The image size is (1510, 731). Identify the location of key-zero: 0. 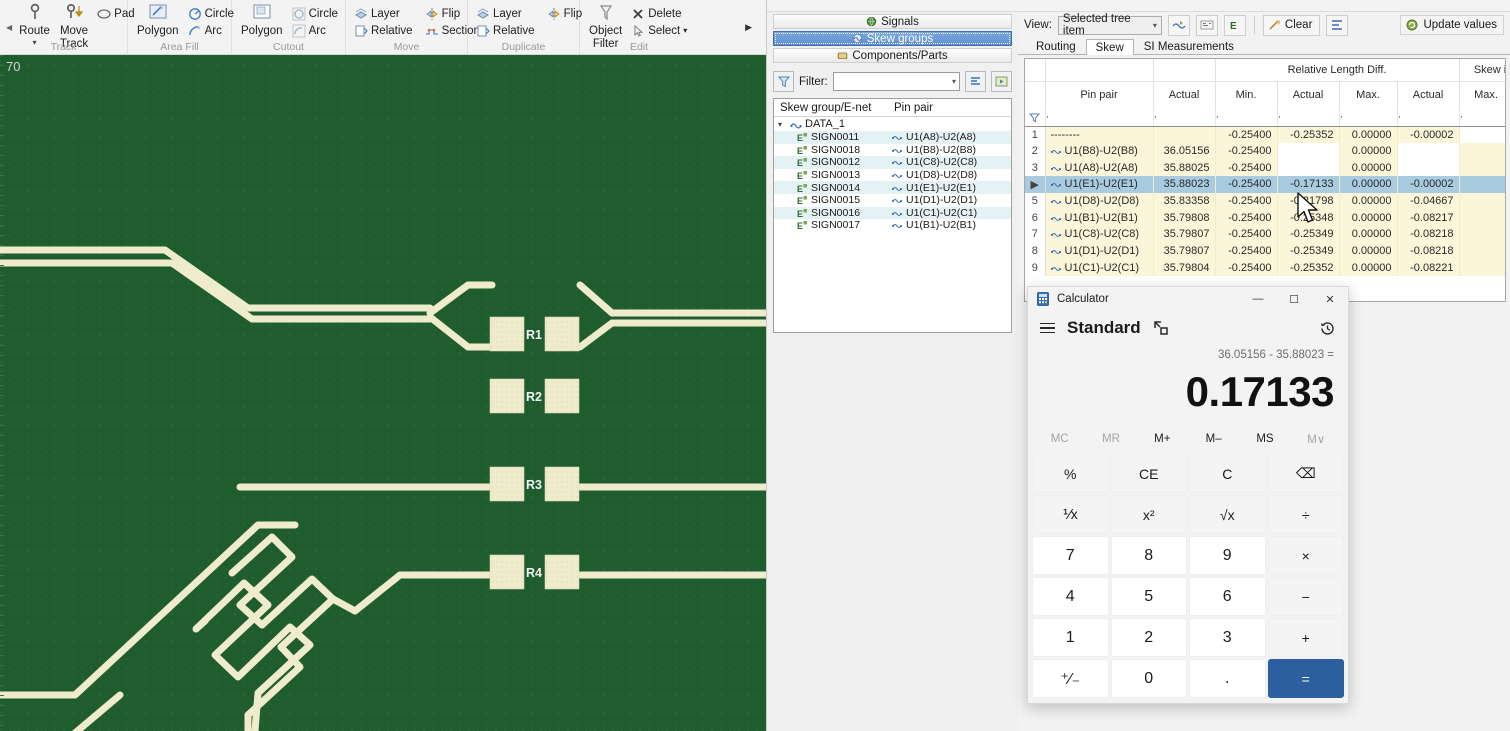
(1148, 678).